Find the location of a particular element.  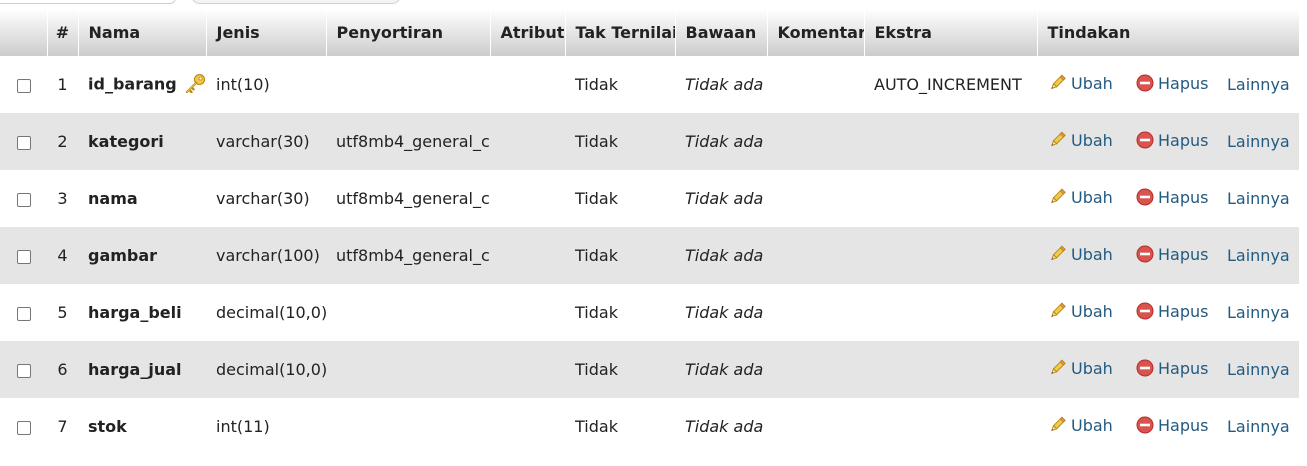

field-name: gambar is located at coordinates (123, 255).